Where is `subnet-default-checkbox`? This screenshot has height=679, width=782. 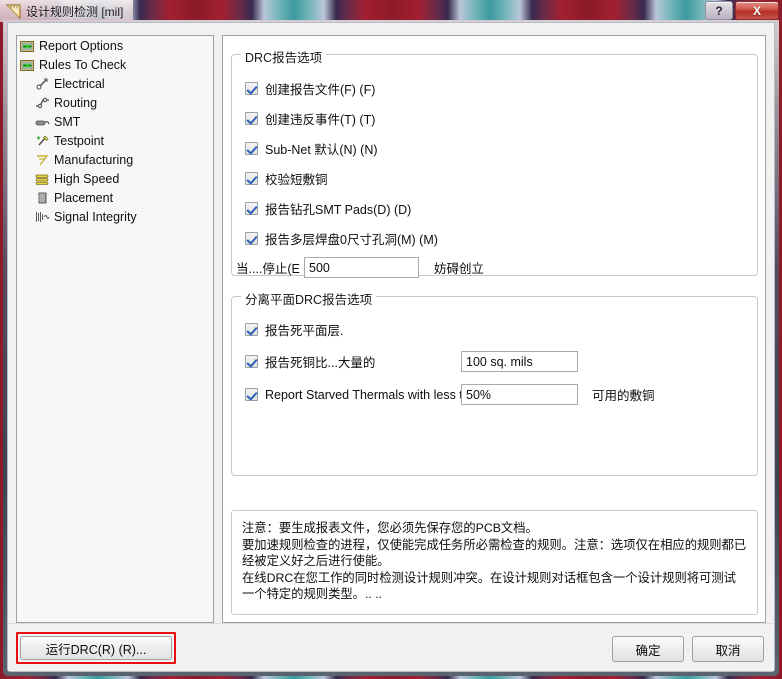 subnet-default-checkbox is located at coordinates (251, 148).